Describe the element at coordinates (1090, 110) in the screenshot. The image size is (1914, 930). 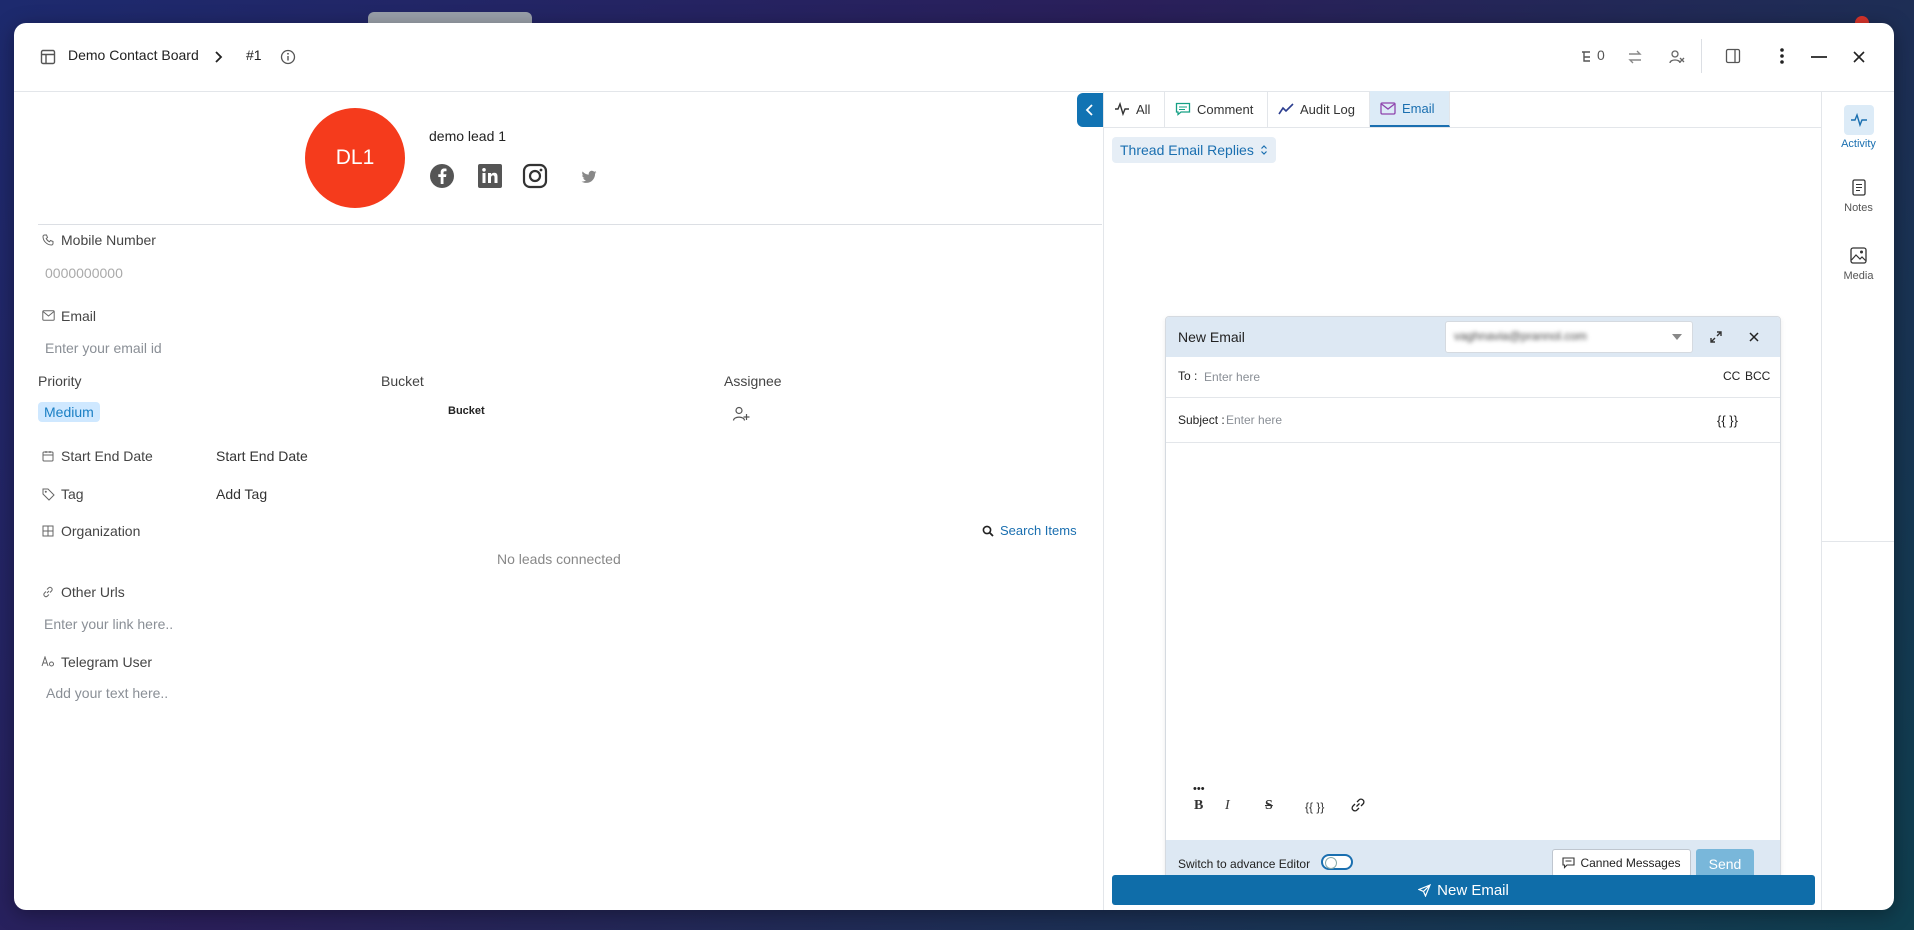
I see `collapse-panel-button` at that location.